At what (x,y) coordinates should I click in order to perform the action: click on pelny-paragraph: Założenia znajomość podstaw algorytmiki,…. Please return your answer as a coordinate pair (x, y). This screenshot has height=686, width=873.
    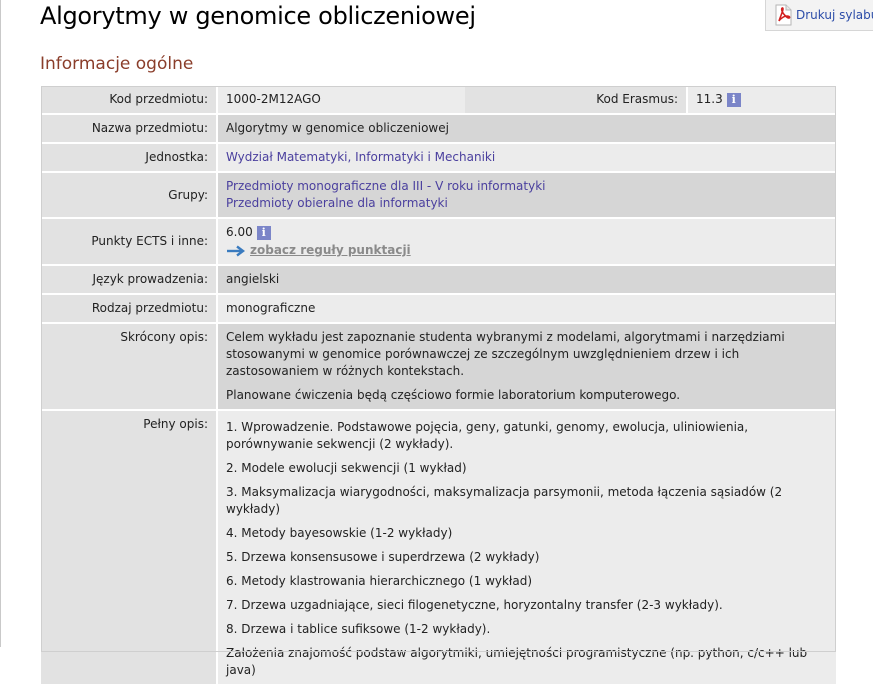
    Looking at the image, I should click on (517, 661).